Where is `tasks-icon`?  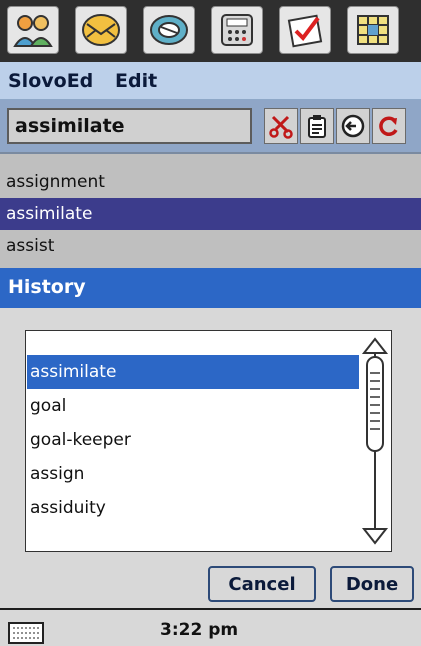
tasks-icon is located at coordinates (305, 31).